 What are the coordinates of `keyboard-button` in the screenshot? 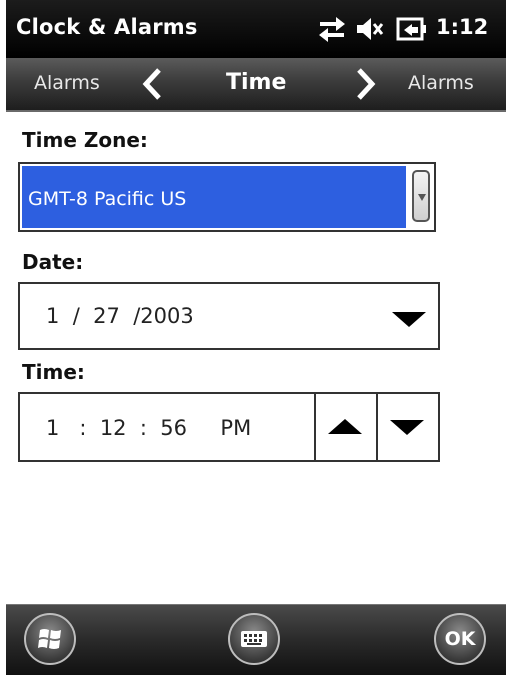 It's located at (254, 639).